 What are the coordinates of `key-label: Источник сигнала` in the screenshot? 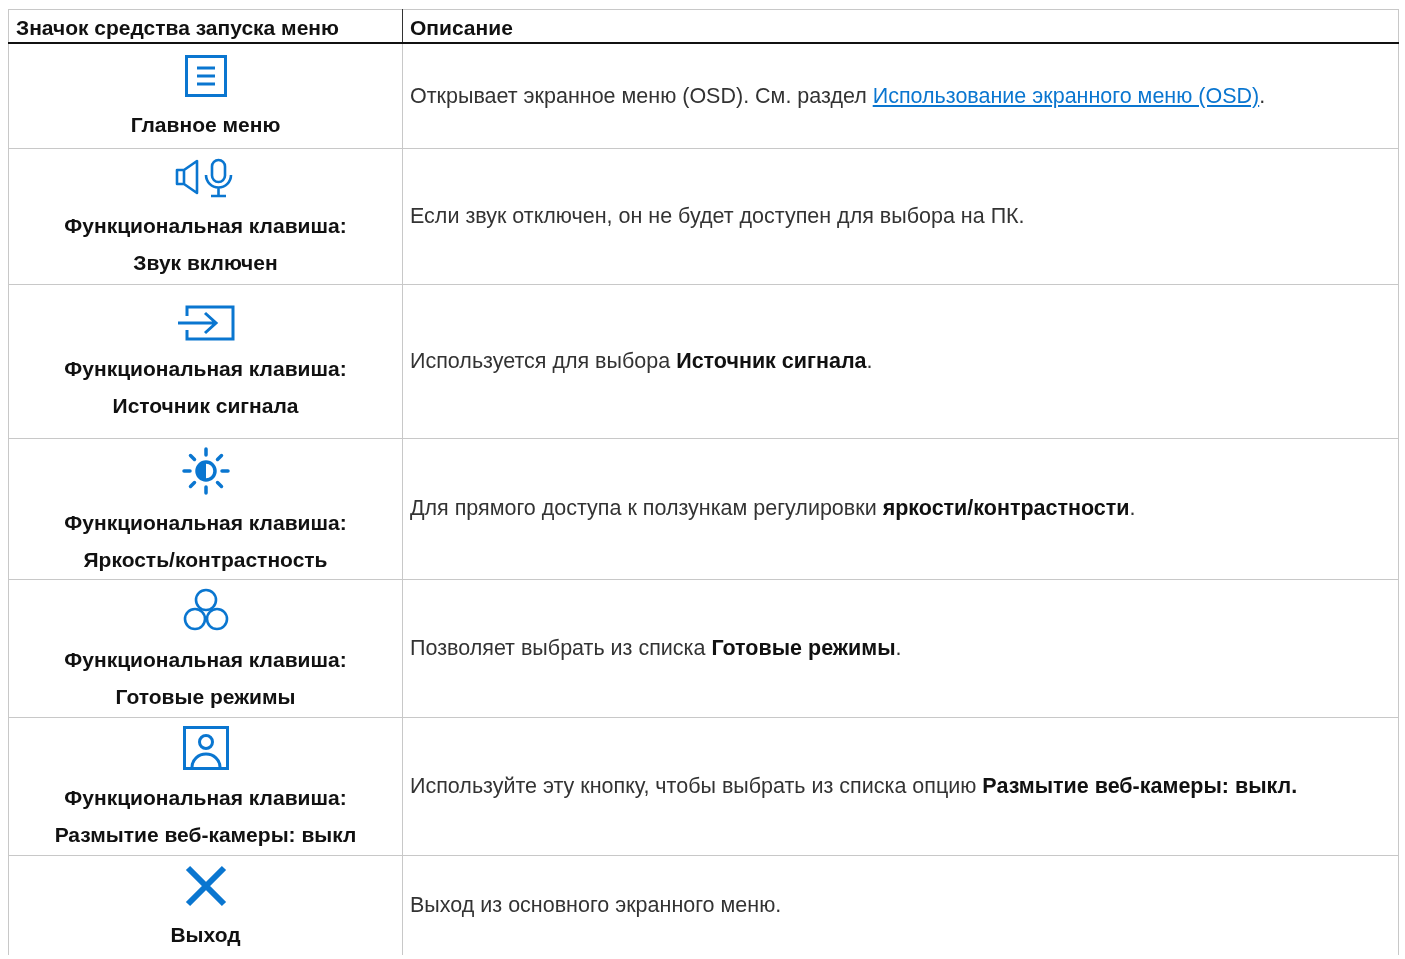 It's located at (205, 406).